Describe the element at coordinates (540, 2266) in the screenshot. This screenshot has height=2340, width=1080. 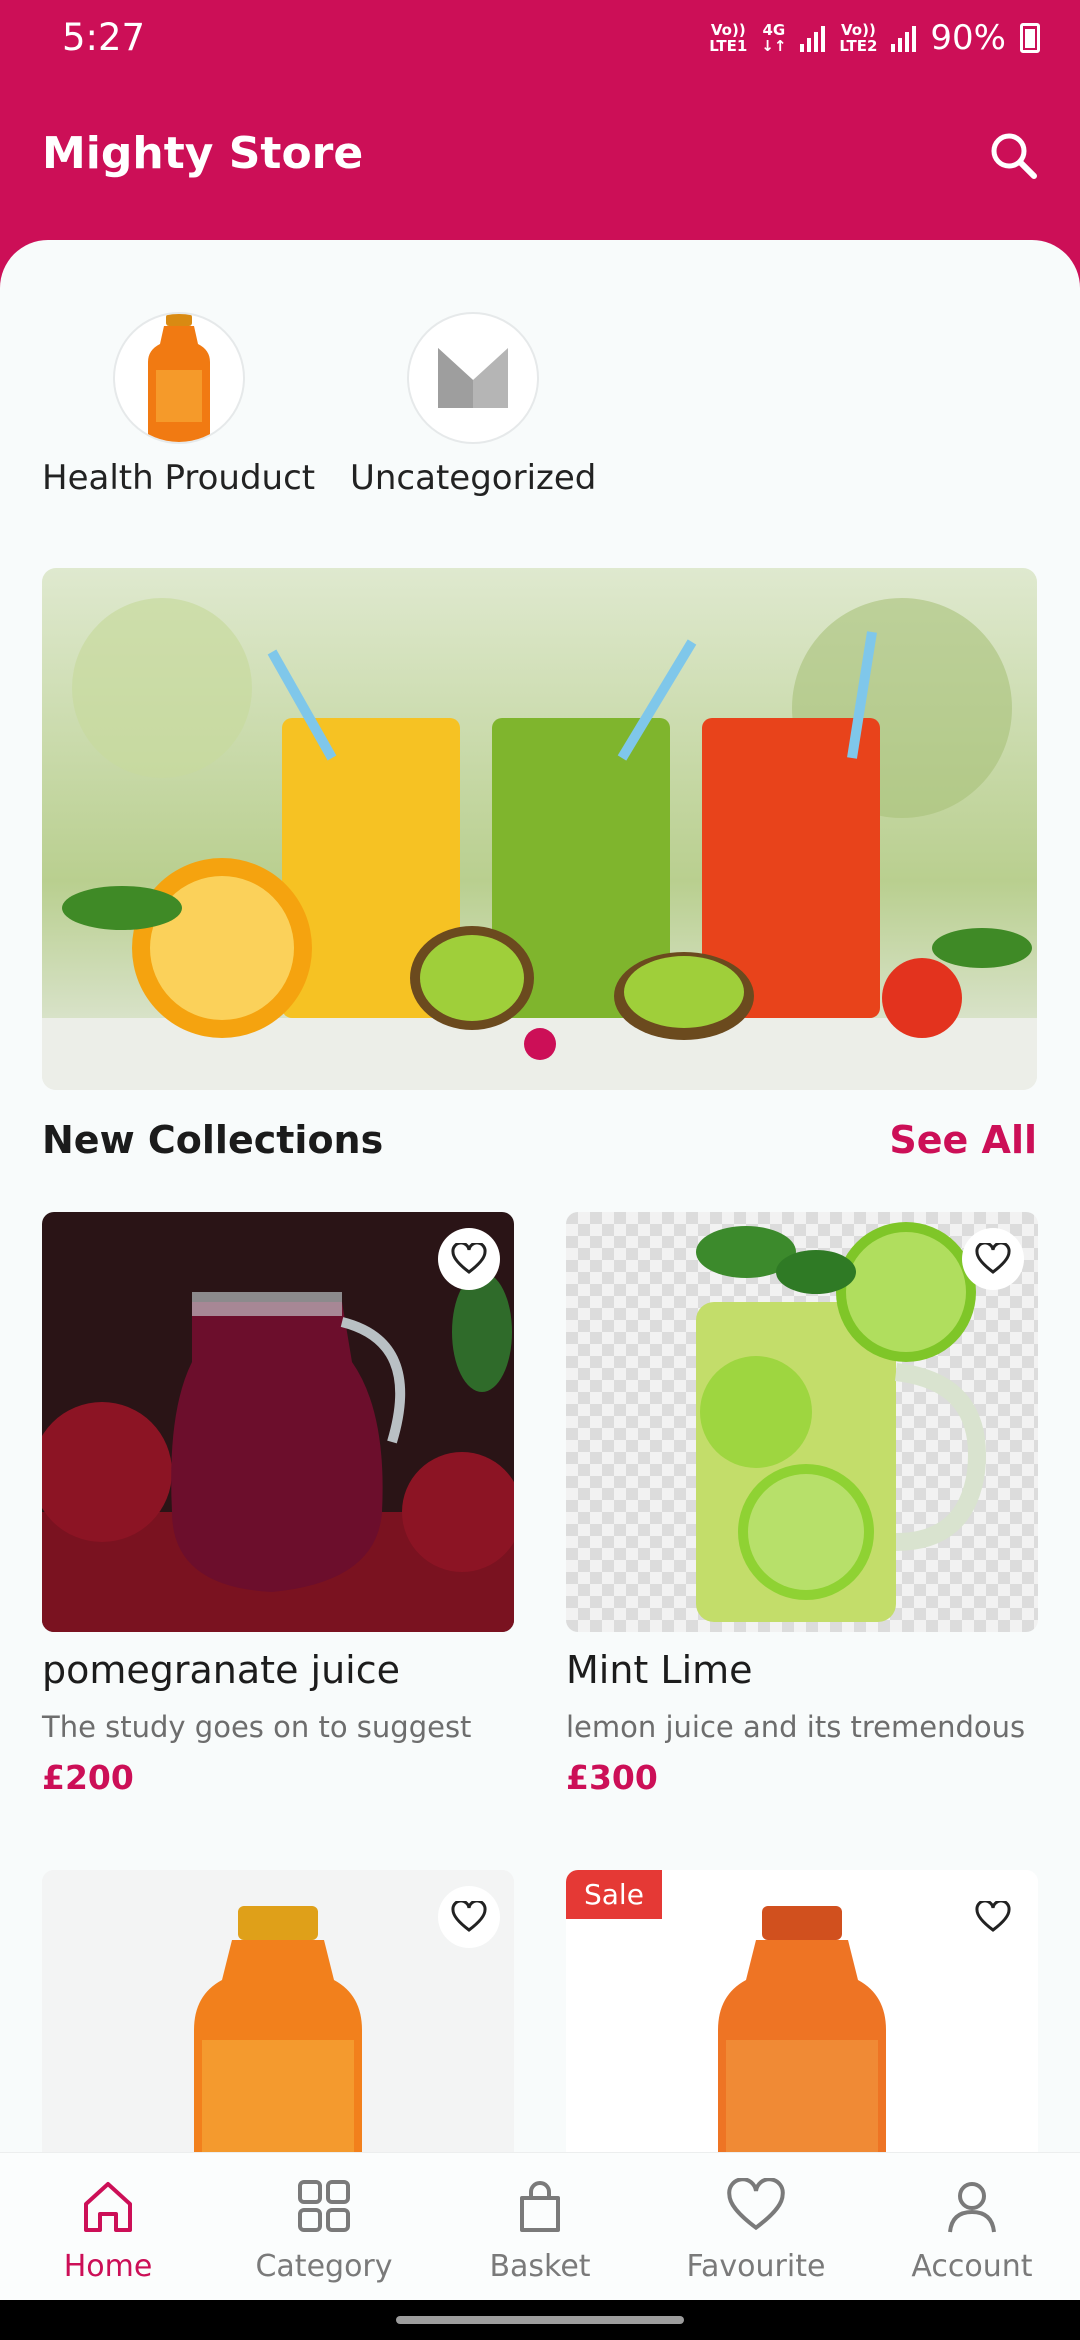
I see `nav-label: Basket` at that location.